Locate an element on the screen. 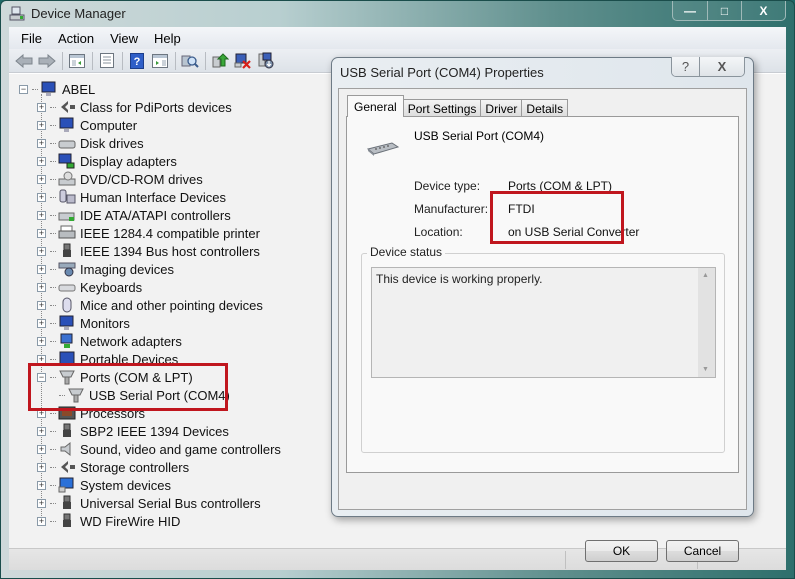 This screenshot has width=795, height=579. title-bar: Device Manager — □ X is located at coordinates (397, 14).